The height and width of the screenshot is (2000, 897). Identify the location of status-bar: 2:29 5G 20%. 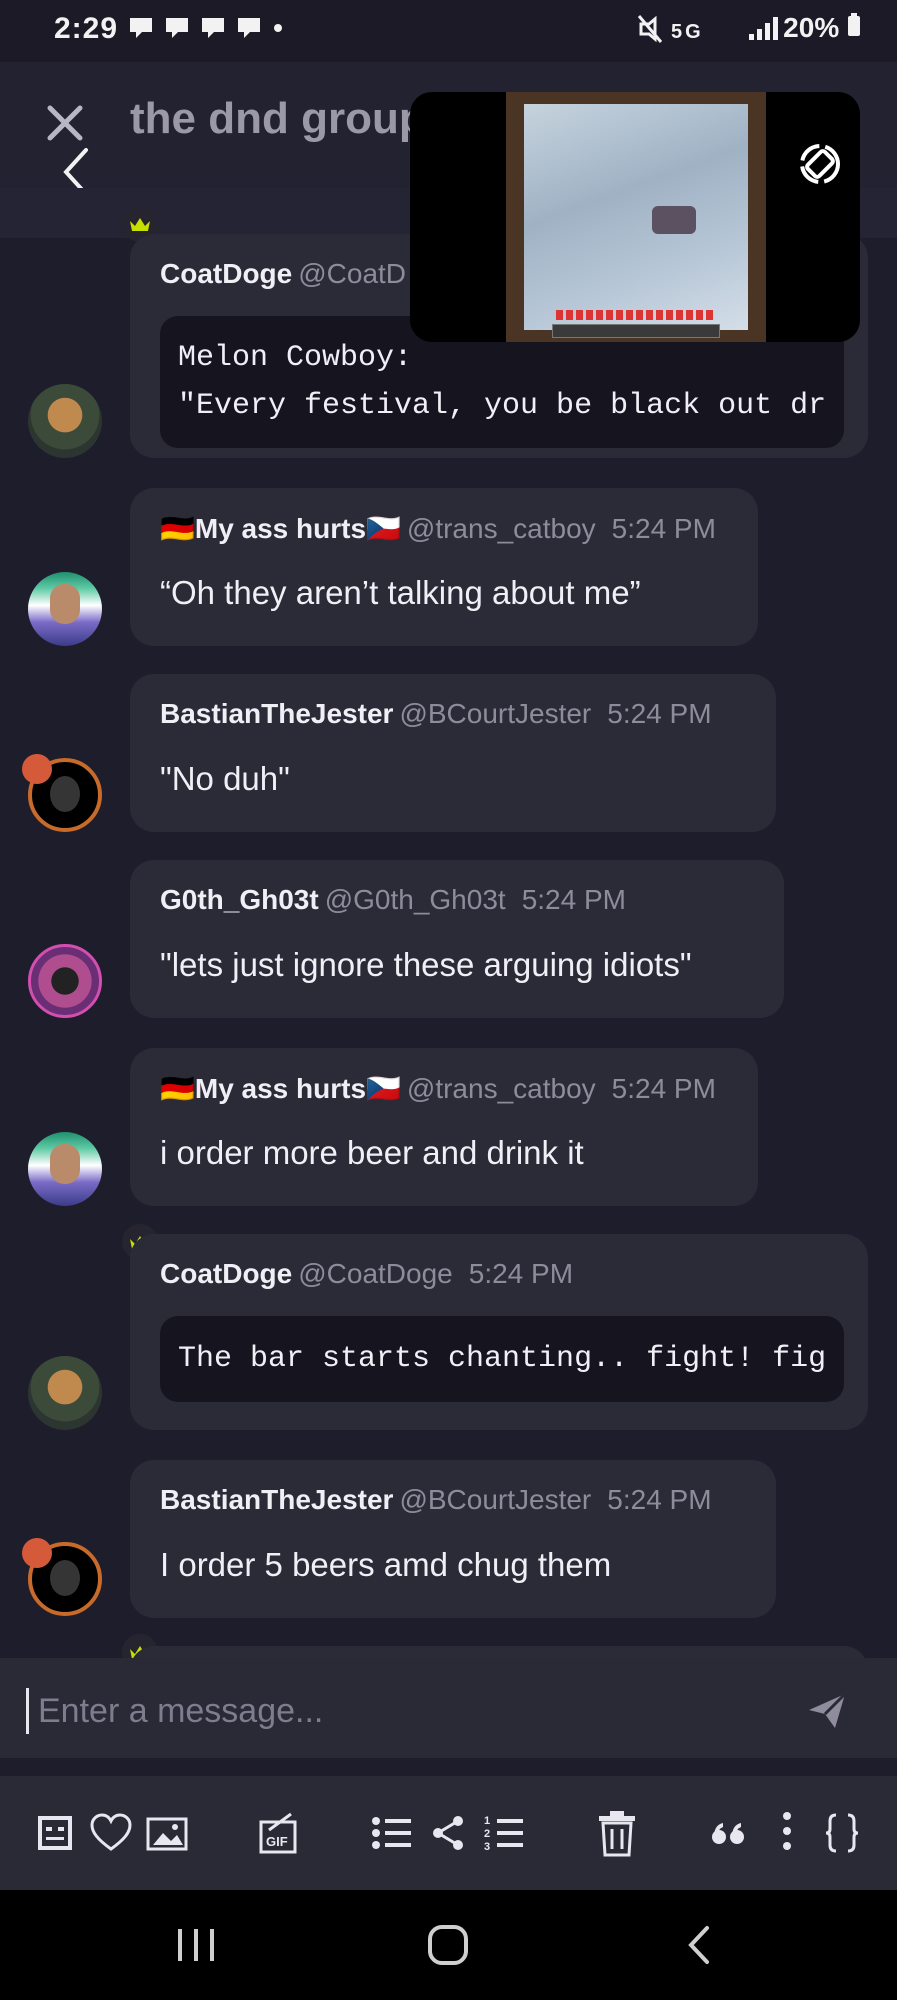
(448, 31).